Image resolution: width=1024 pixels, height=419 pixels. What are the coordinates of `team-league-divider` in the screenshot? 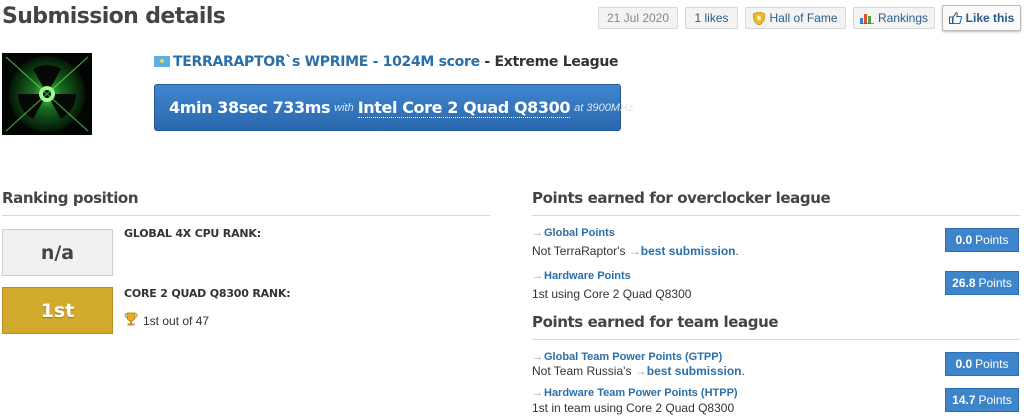 It's located at (776, 339).